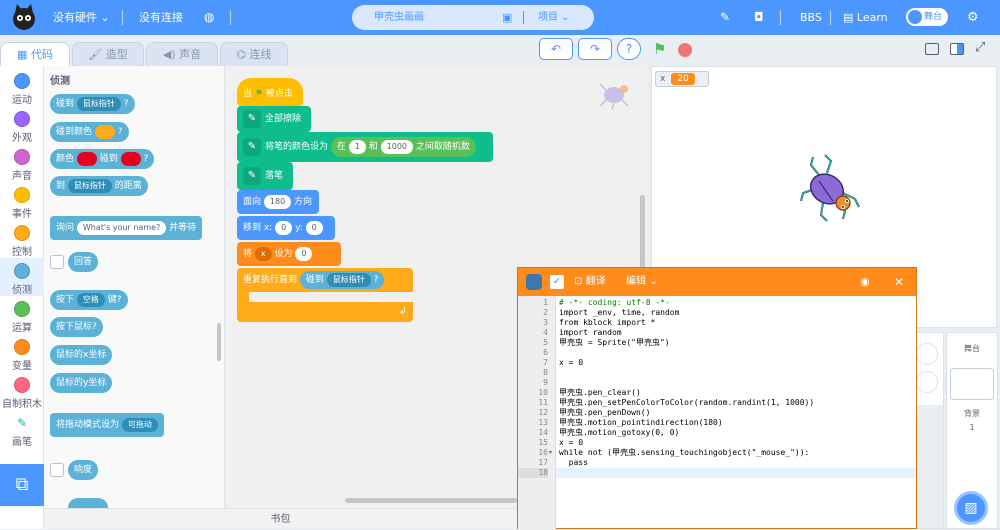 The height and width of the screenshot is (530, 1000). What do you see at coordinates (265, 176) in the screenshot?
I see `block-pen-down: ✎ 落笔` at bounding box center [265, 176].